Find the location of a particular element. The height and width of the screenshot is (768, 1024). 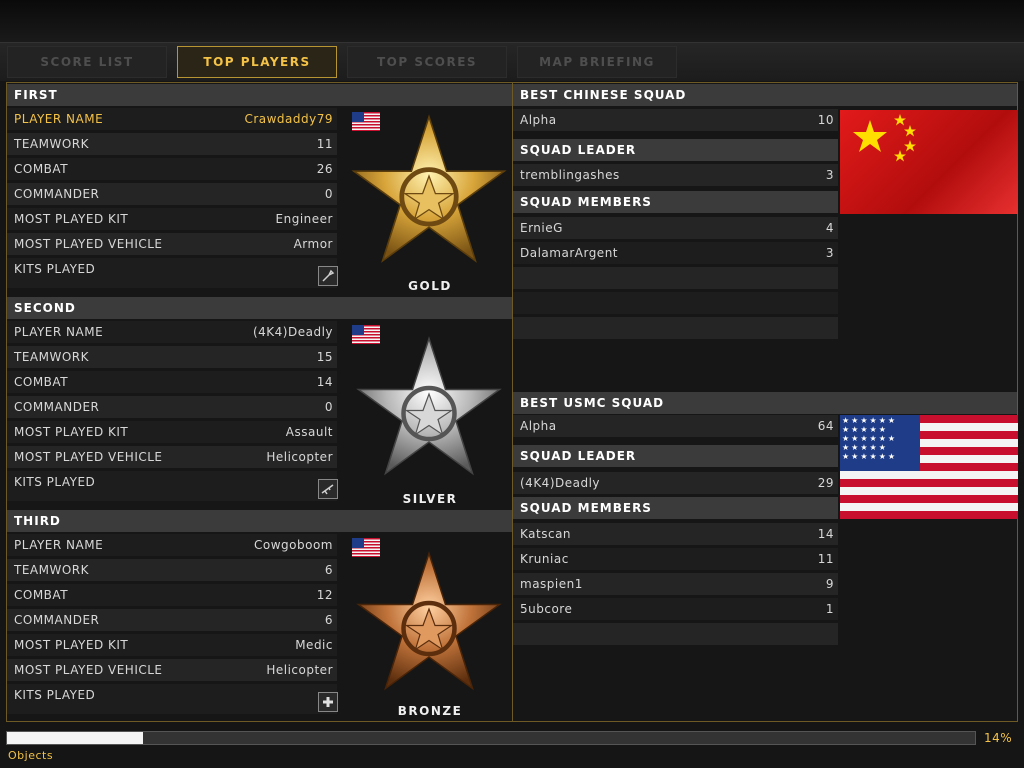

tab-top-players: TOP PLAYERS is located at coordinates (257, 62).